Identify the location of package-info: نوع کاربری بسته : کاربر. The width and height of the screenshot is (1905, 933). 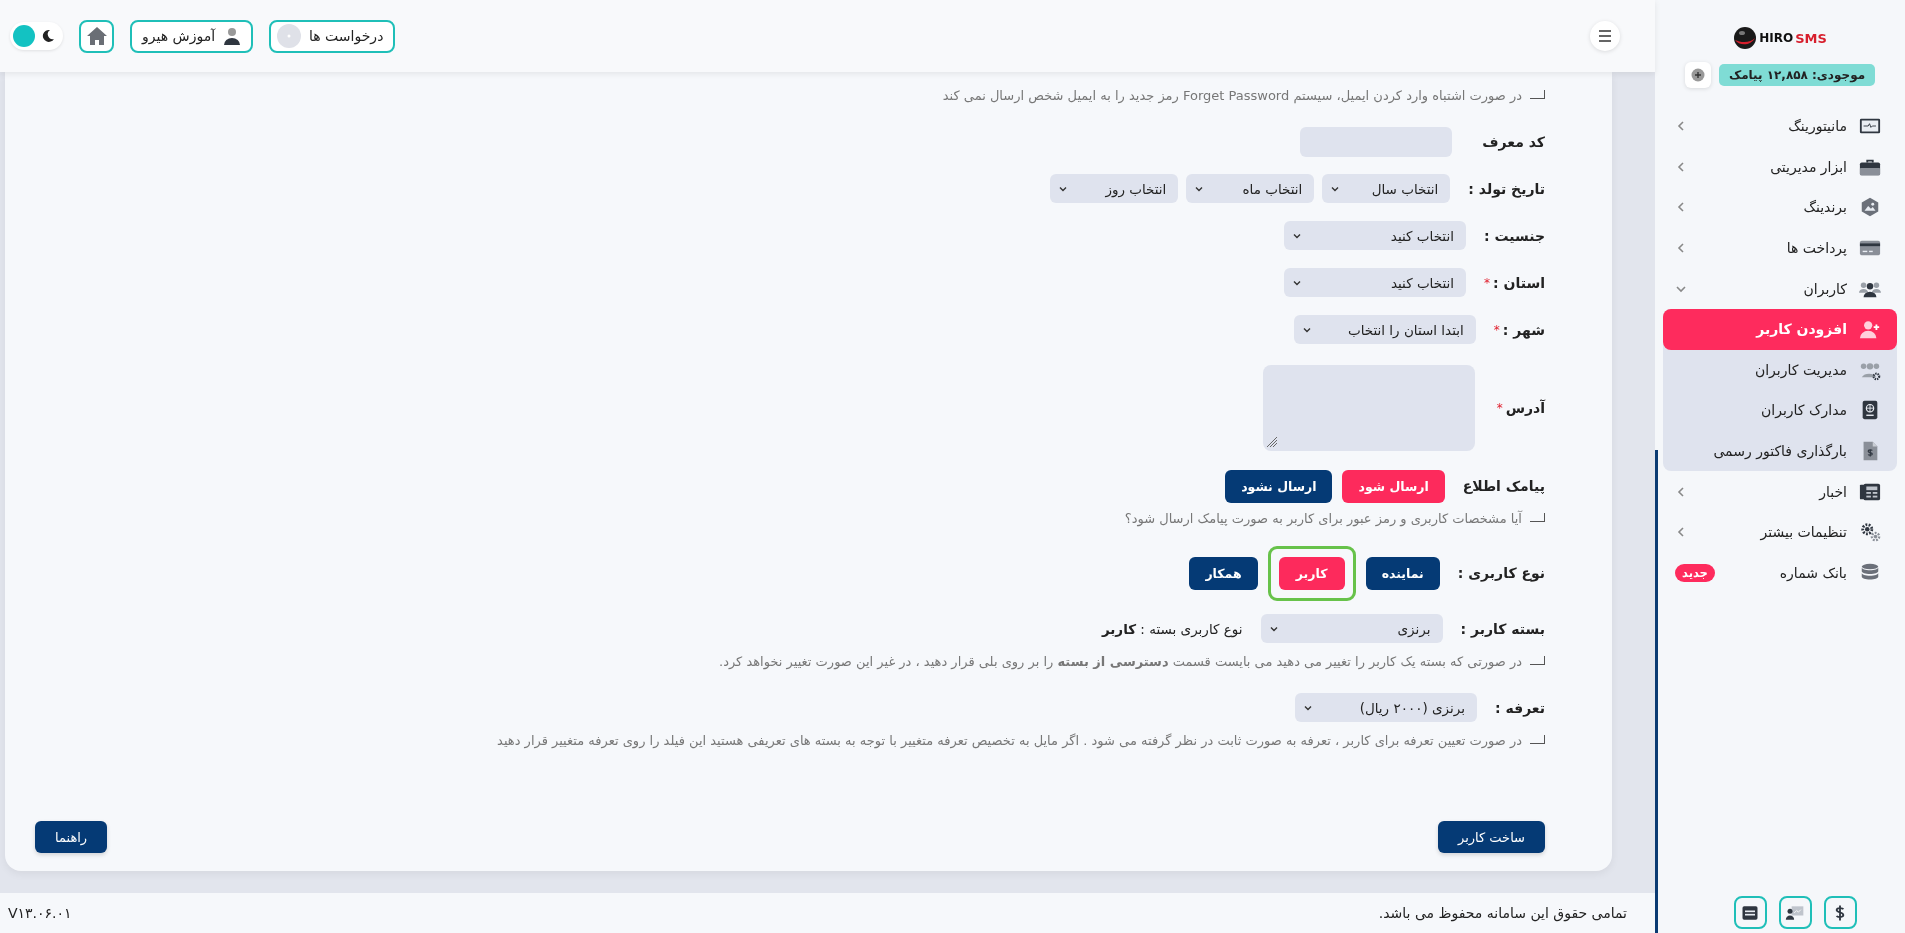
(1172, 628).